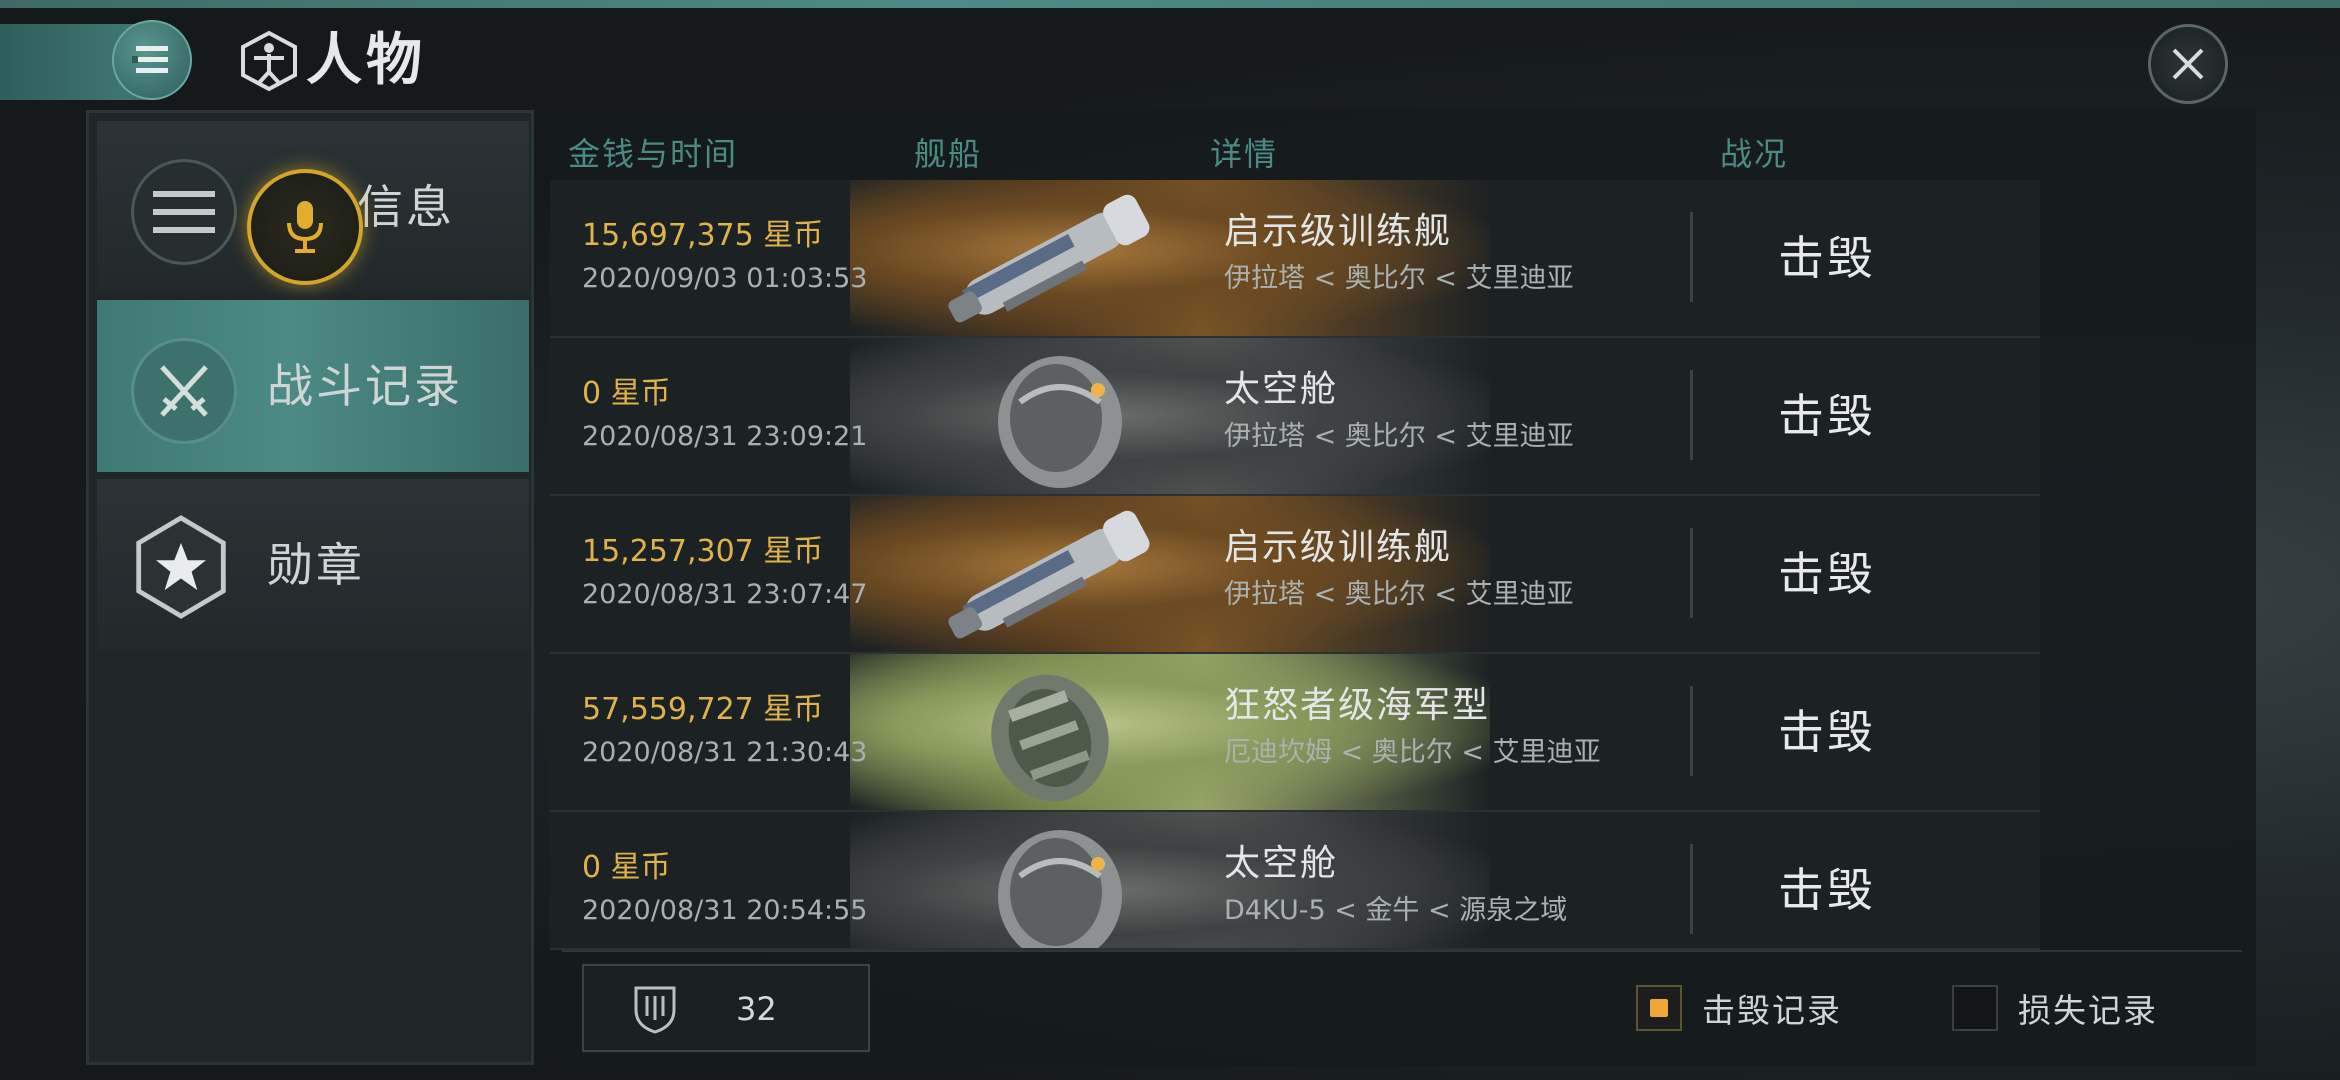  What do you see at coordinates (1357, 705) in the screenshot?
I see `row-ship-name: 狂怒者级海军型` at bounding box center [1357, 705].